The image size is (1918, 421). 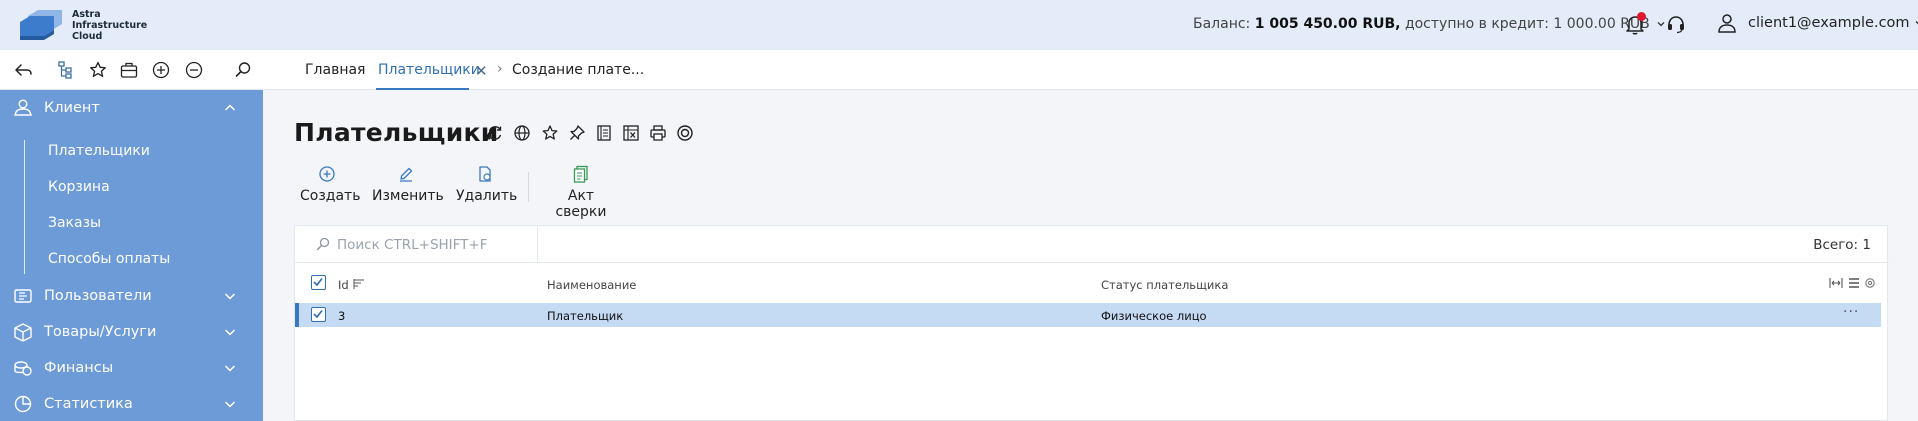 I want to click on sidebar-label: Клиент, so click(x=72, y=108).